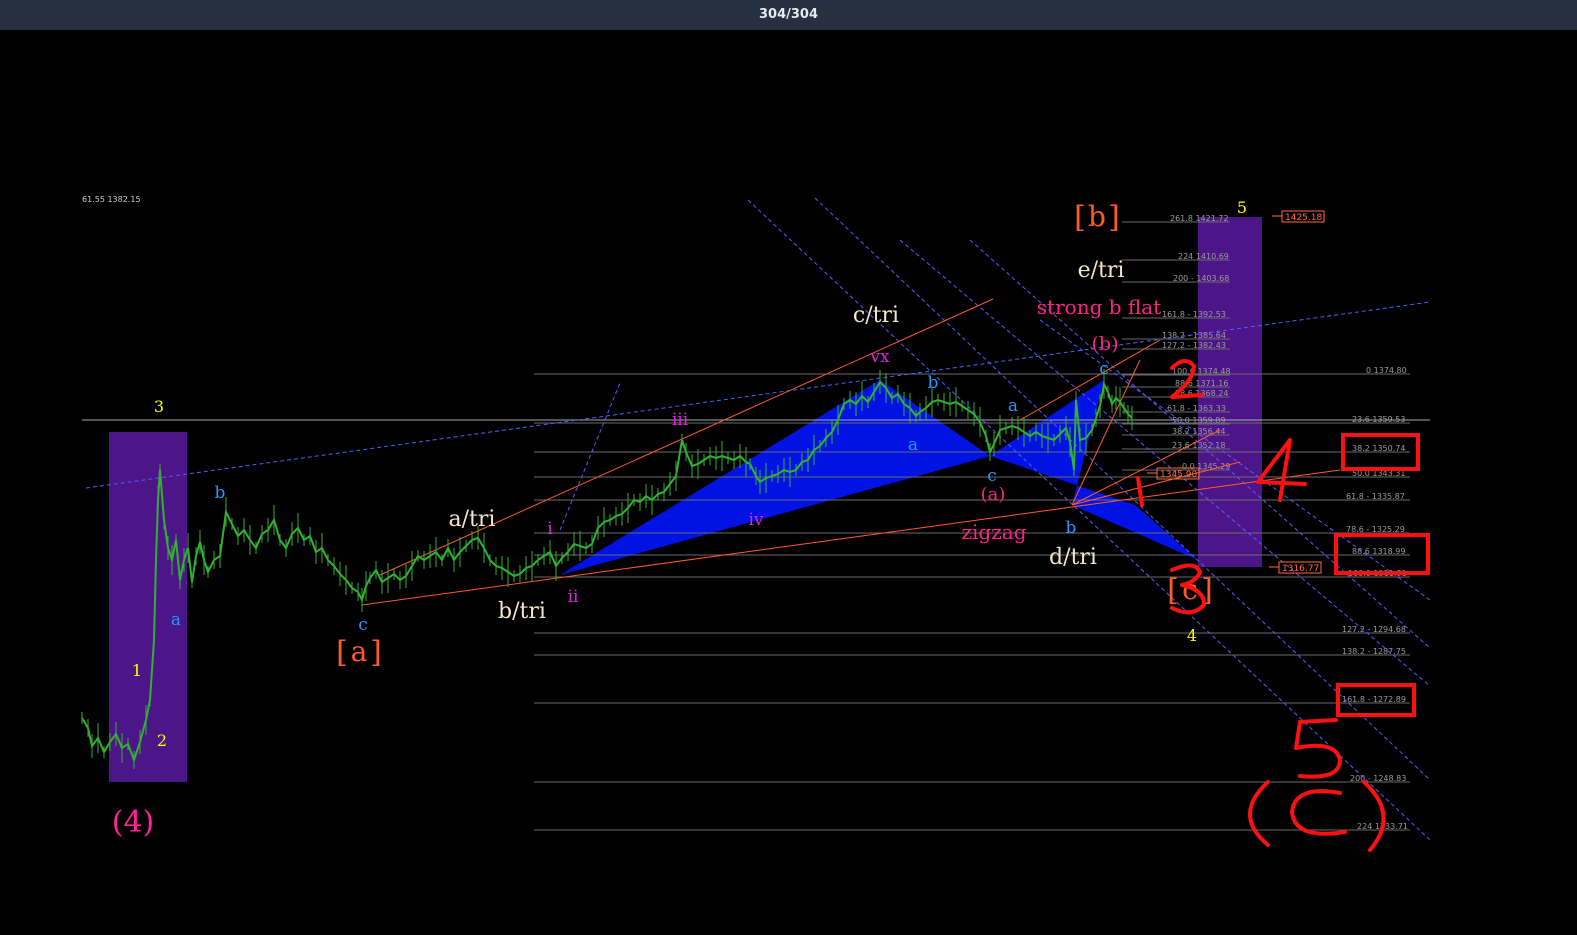 The height and width of the screenshot is (935, 1577). I want to click on wave-label: (4), so click(133, 822).